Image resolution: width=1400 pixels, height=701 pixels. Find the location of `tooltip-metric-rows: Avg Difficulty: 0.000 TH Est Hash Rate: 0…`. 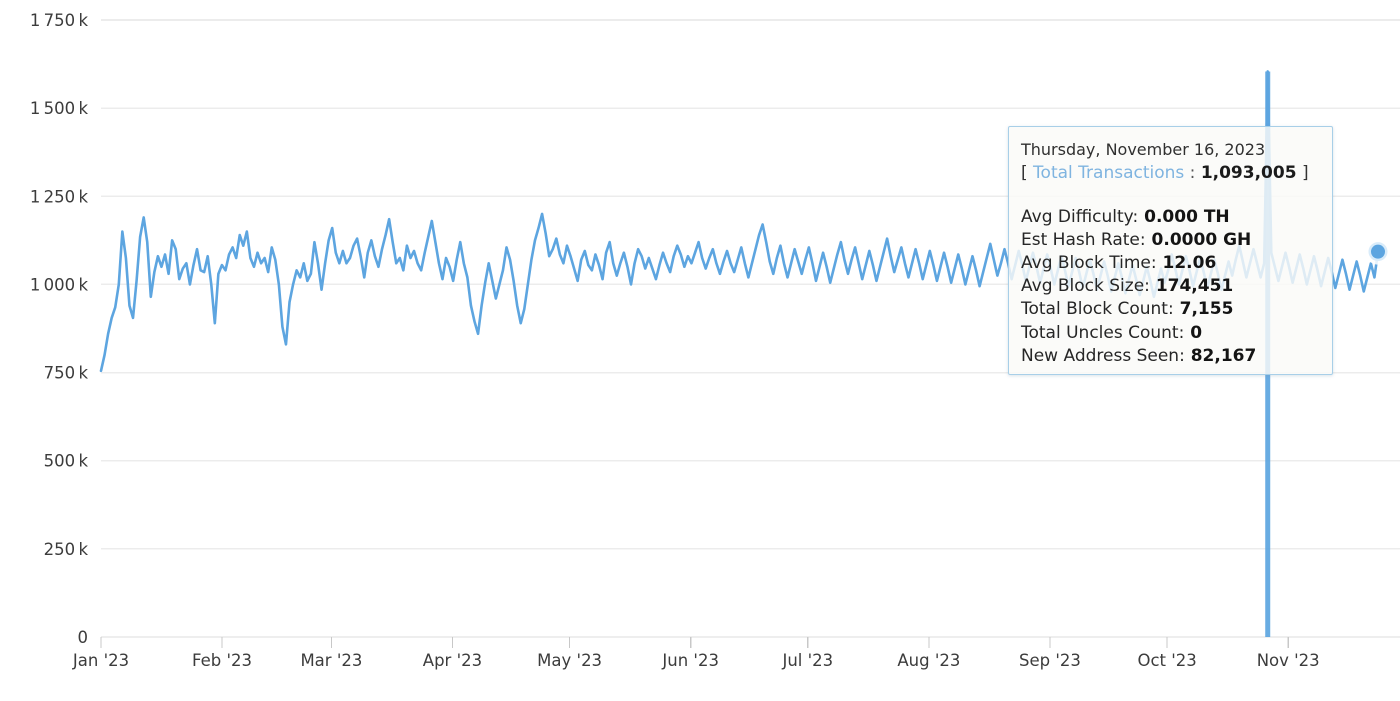

tooltip-metric-rows: Avg Difficulty: 0.000 TH Est Hash Rate: 0… is located at coordinates (1169, 287).